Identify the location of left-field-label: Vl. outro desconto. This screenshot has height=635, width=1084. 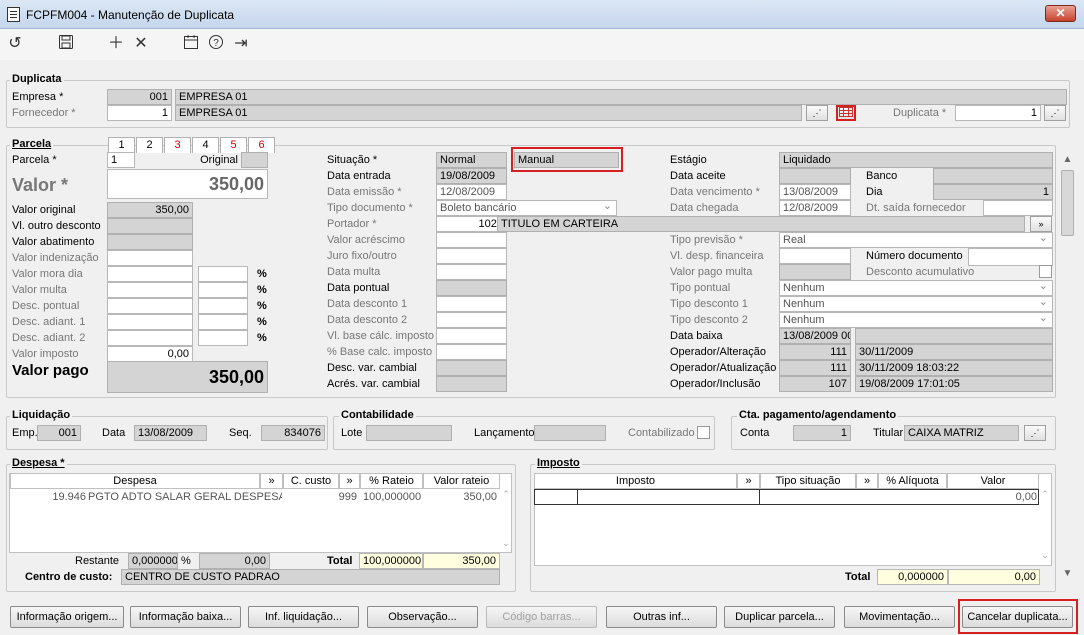
(56, 226).